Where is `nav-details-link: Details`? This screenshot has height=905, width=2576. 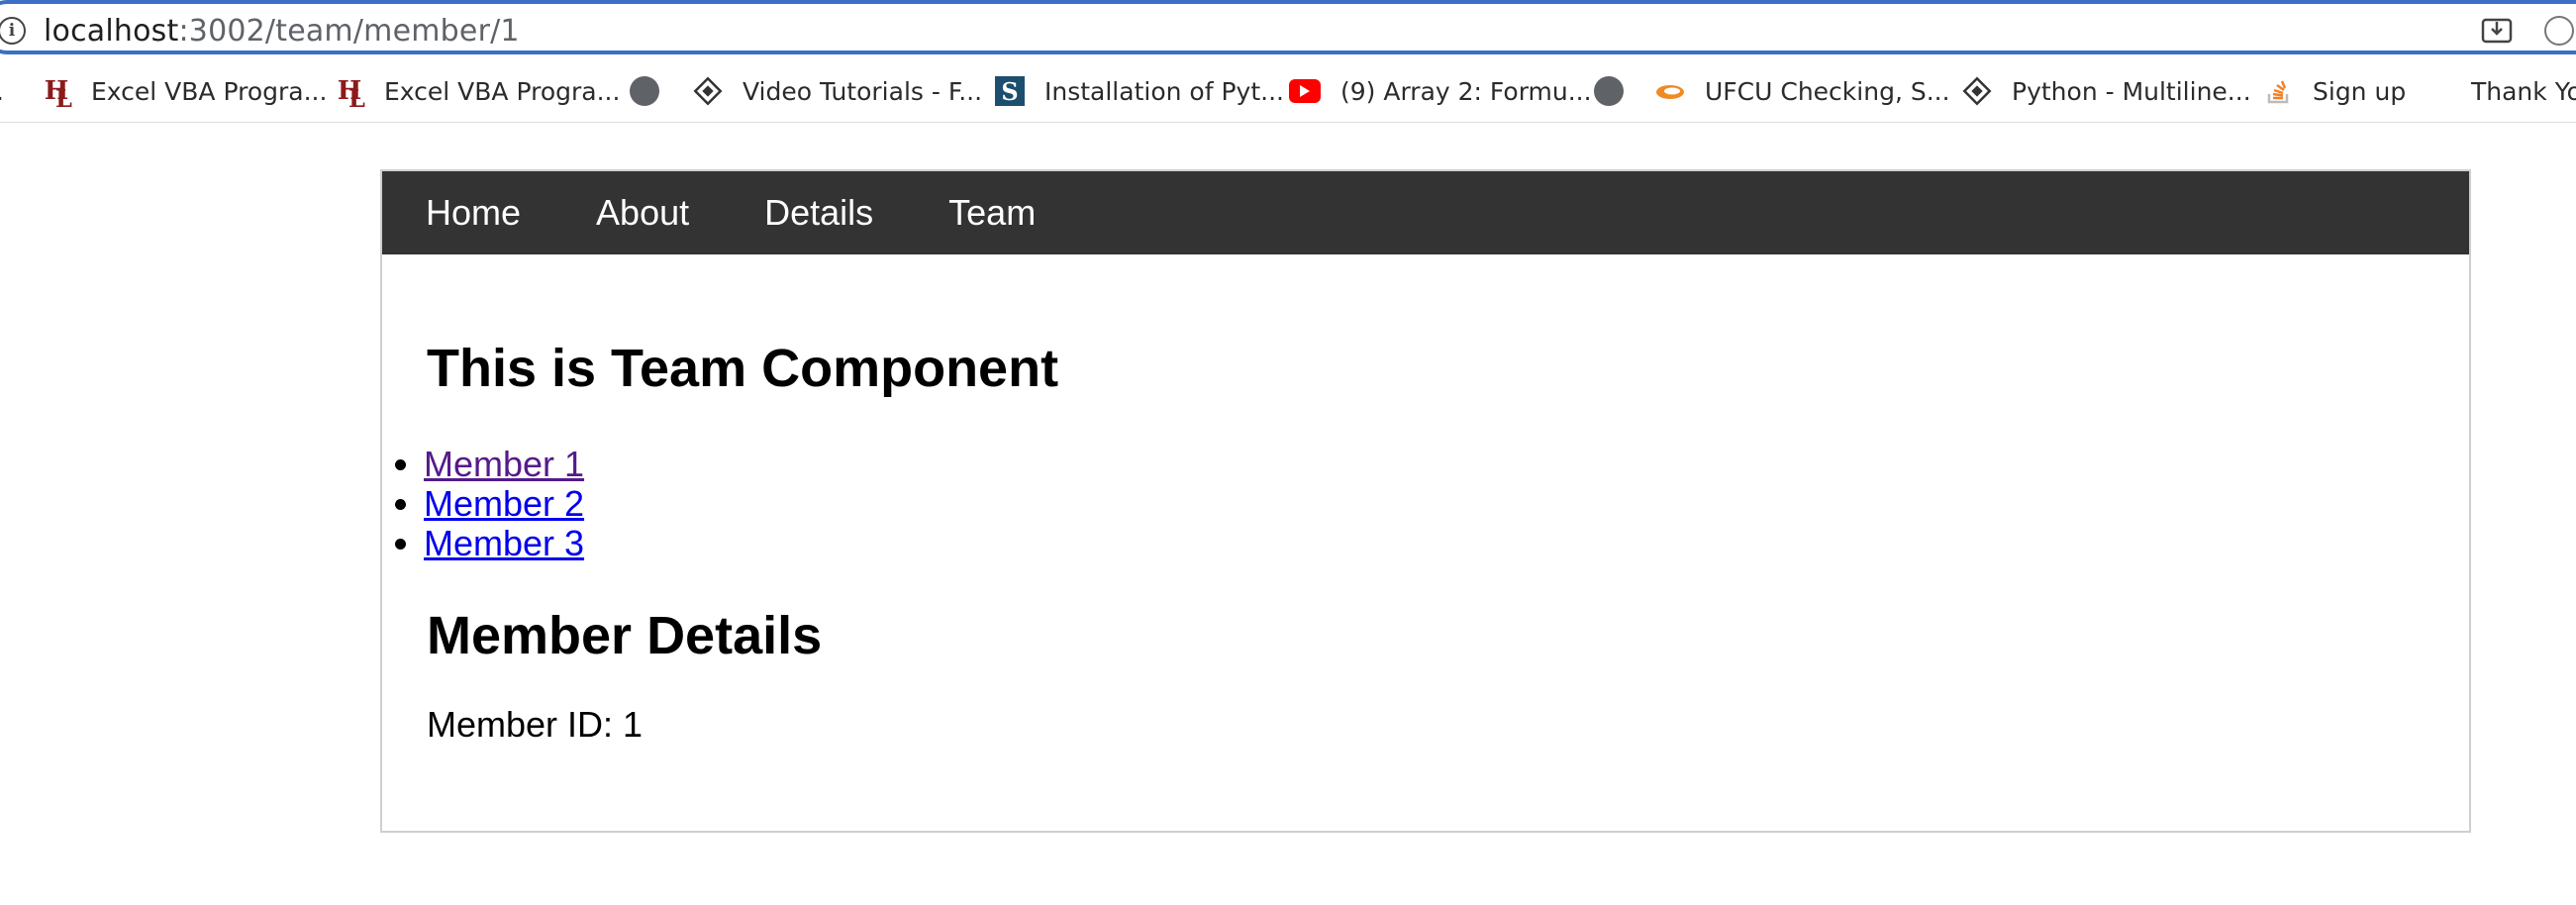 nav-details-link: Details is located at coordinates (819, 212).